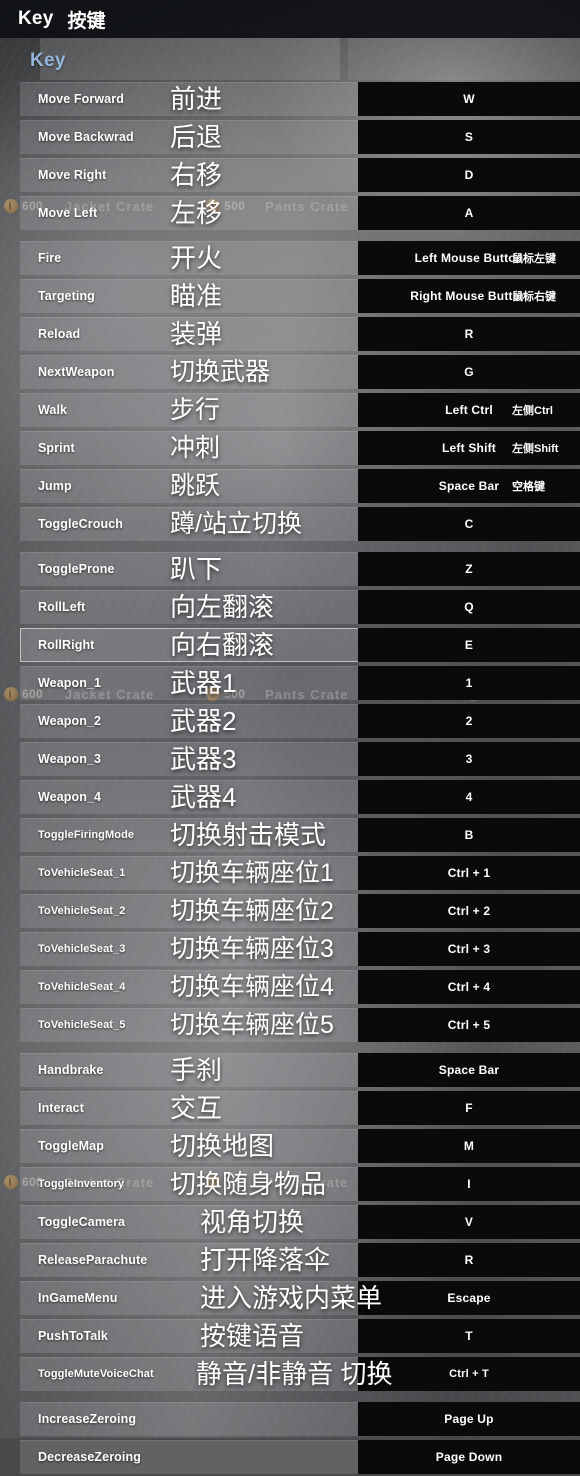 The width and height of the screenshot is (580, 1476). What do you see at coordinates (469, 797) in the screenshot?
I see `key-assignment-button: 4` at bounding box center [469, 797].